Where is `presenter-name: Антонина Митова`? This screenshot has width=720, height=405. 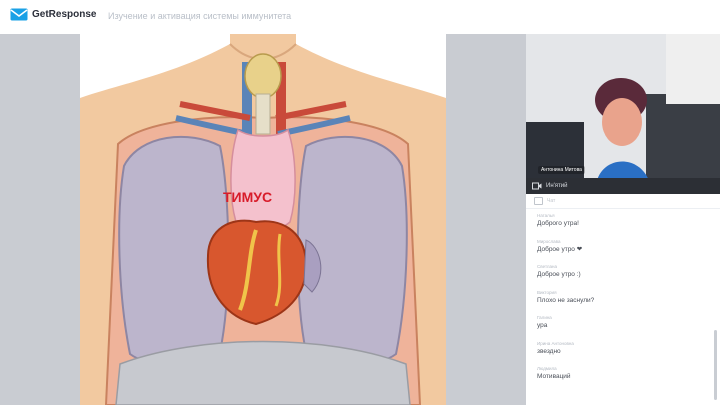 presenter-name: Антонина Митова is located at coordinates (561, 170).